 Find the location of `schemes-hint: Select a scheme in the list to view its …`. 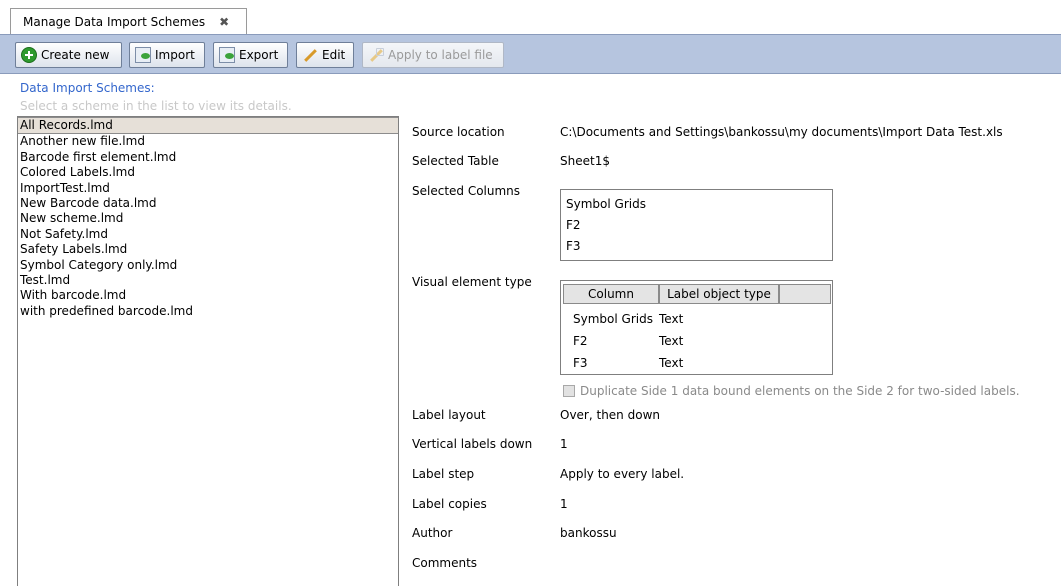

schemes-hint: Select a scheme in the list to view its … is located at coordinates (156, 106).